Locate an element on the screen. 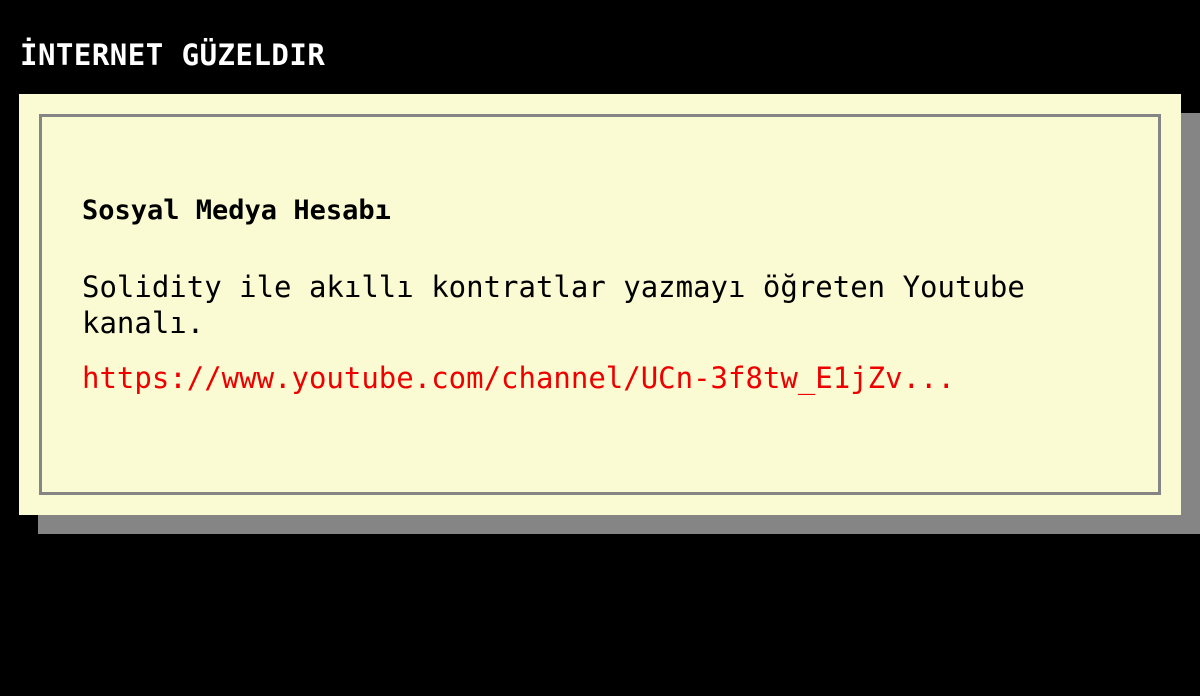 The height and width of the screenshot is (696, 1200). card-title: Sosyal Medya Hesabı is located at coordinates (236, 210).